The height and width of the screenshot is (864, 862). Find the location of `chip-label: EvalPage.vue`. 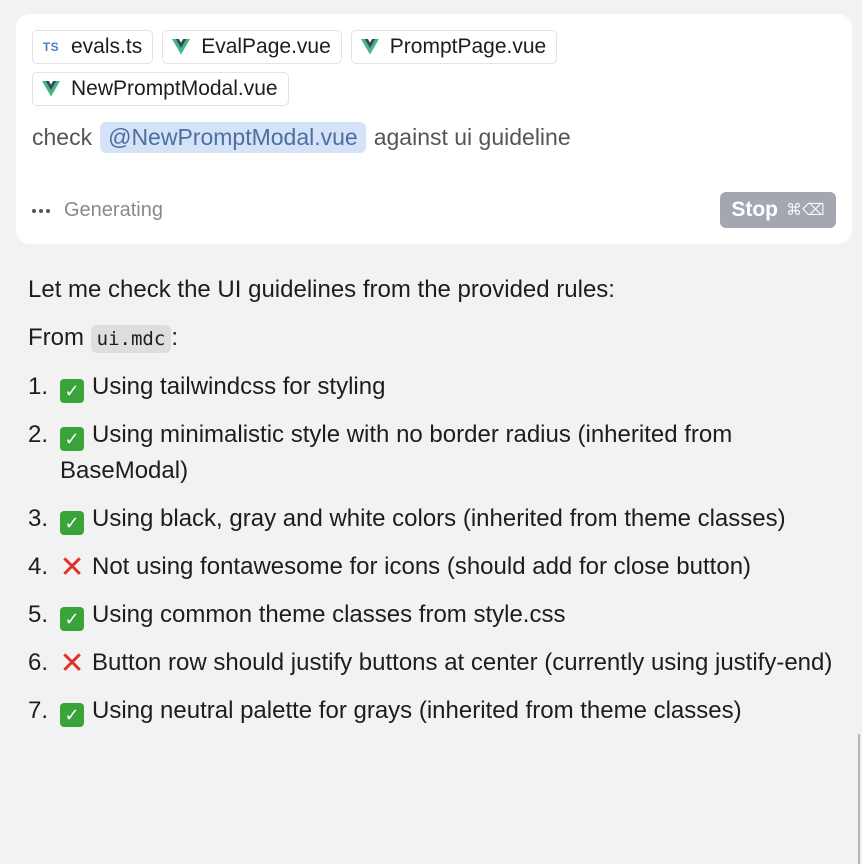

chip-label: EvalPage.vue is located at coordinates (266, 46).